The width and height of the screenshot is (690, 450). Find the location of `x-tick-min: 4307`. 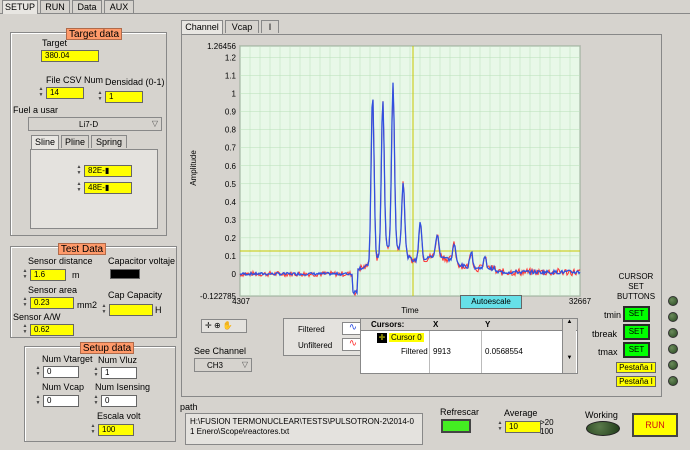

x-tick-min: 4307 is located at coordinates (241, 301).